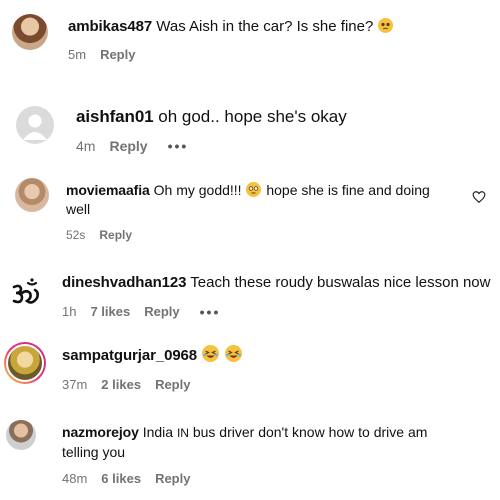 This screenshot has height=500, width=500. I want to click on avatar-story-ring, so click(25, 363).